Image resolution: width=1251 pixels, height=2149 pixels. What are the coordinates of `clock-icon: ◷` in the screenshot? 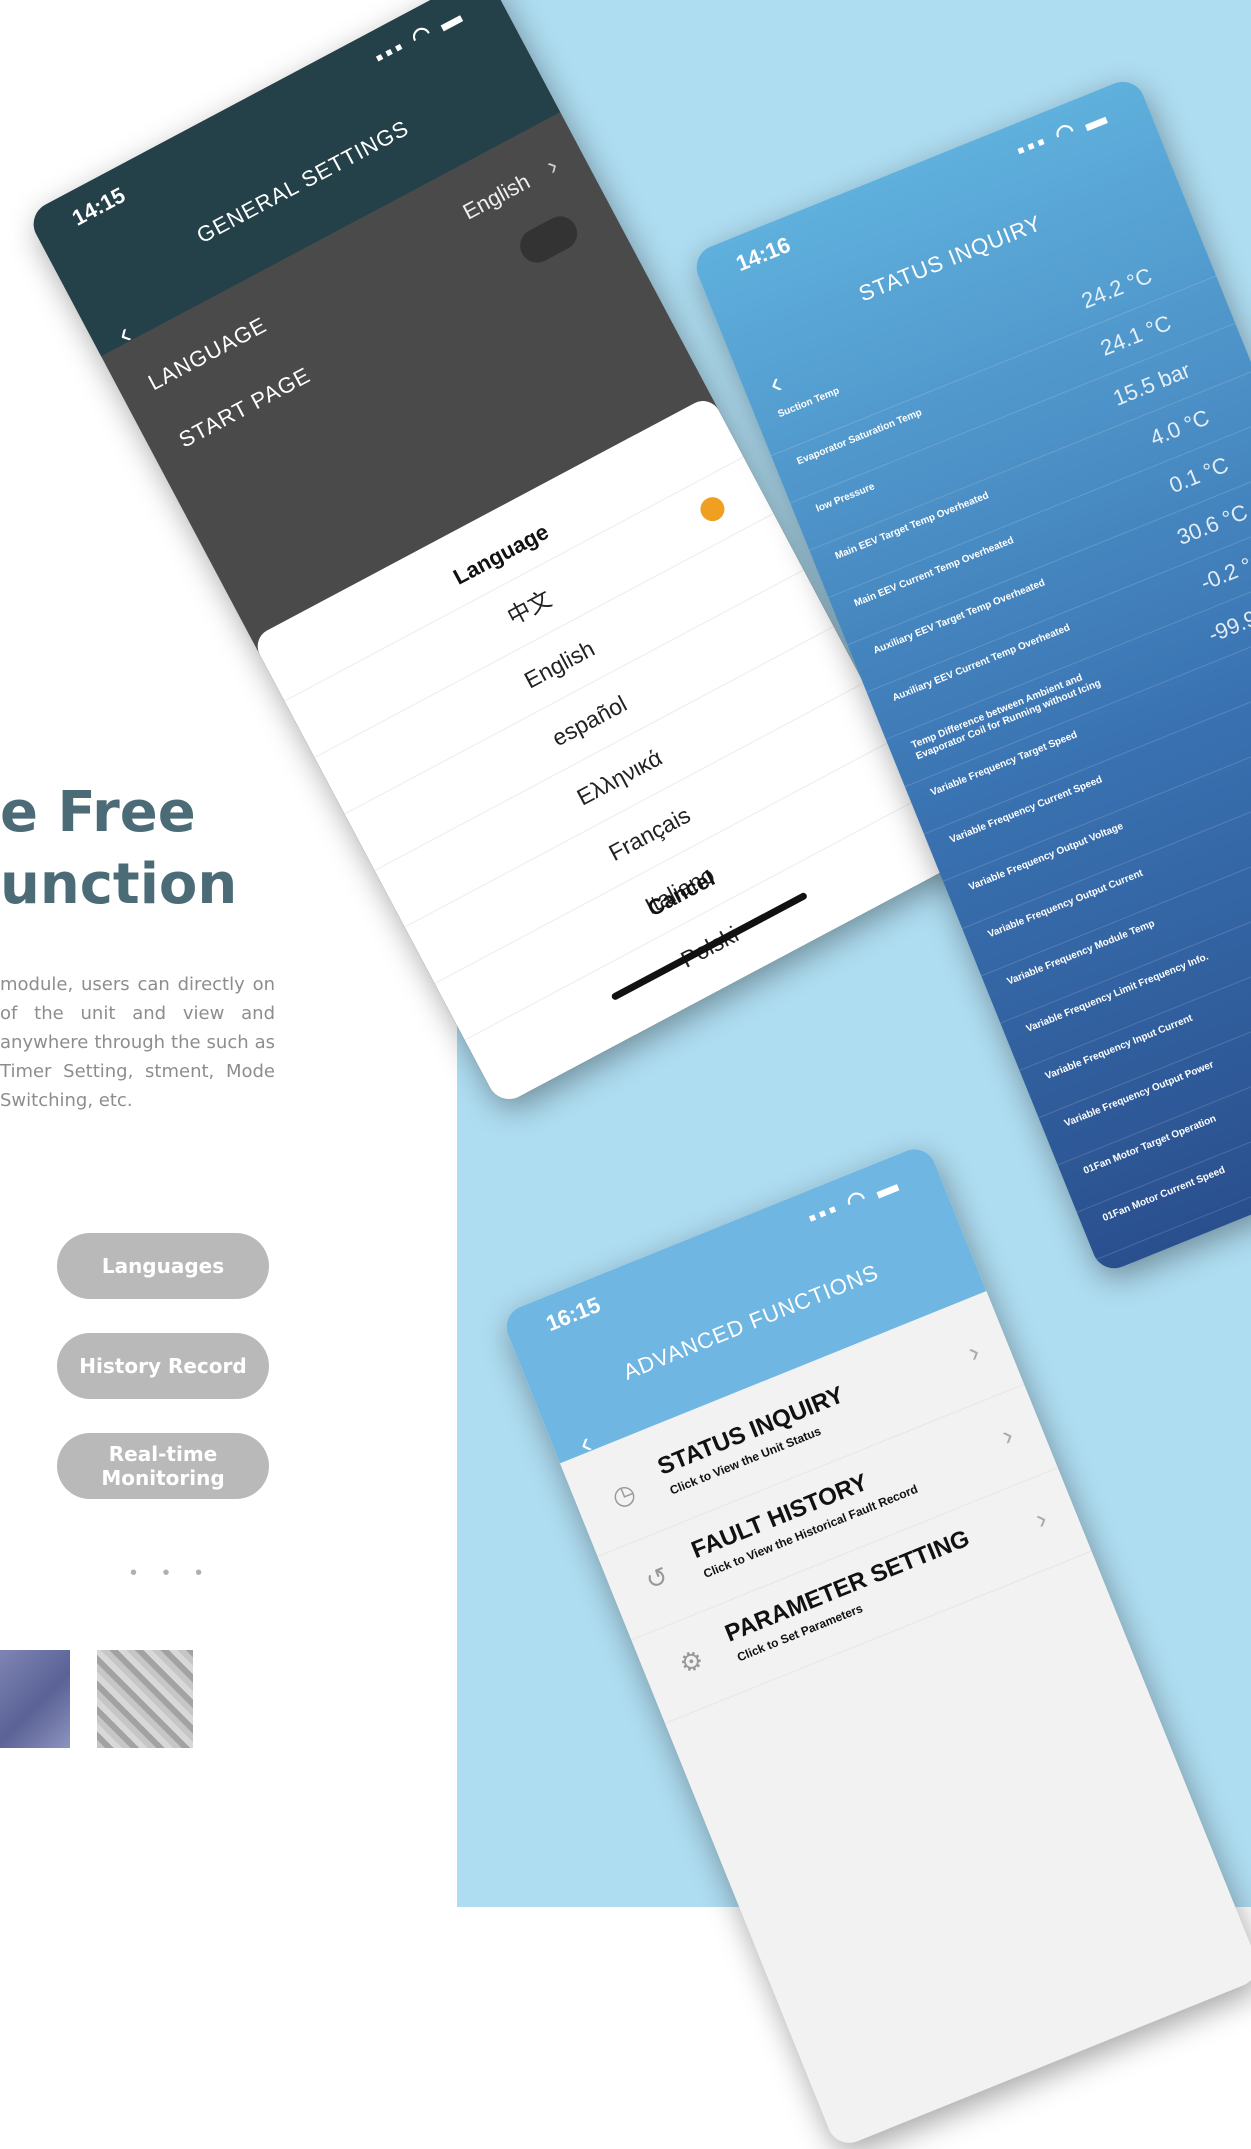 It's located at (623, 1494).